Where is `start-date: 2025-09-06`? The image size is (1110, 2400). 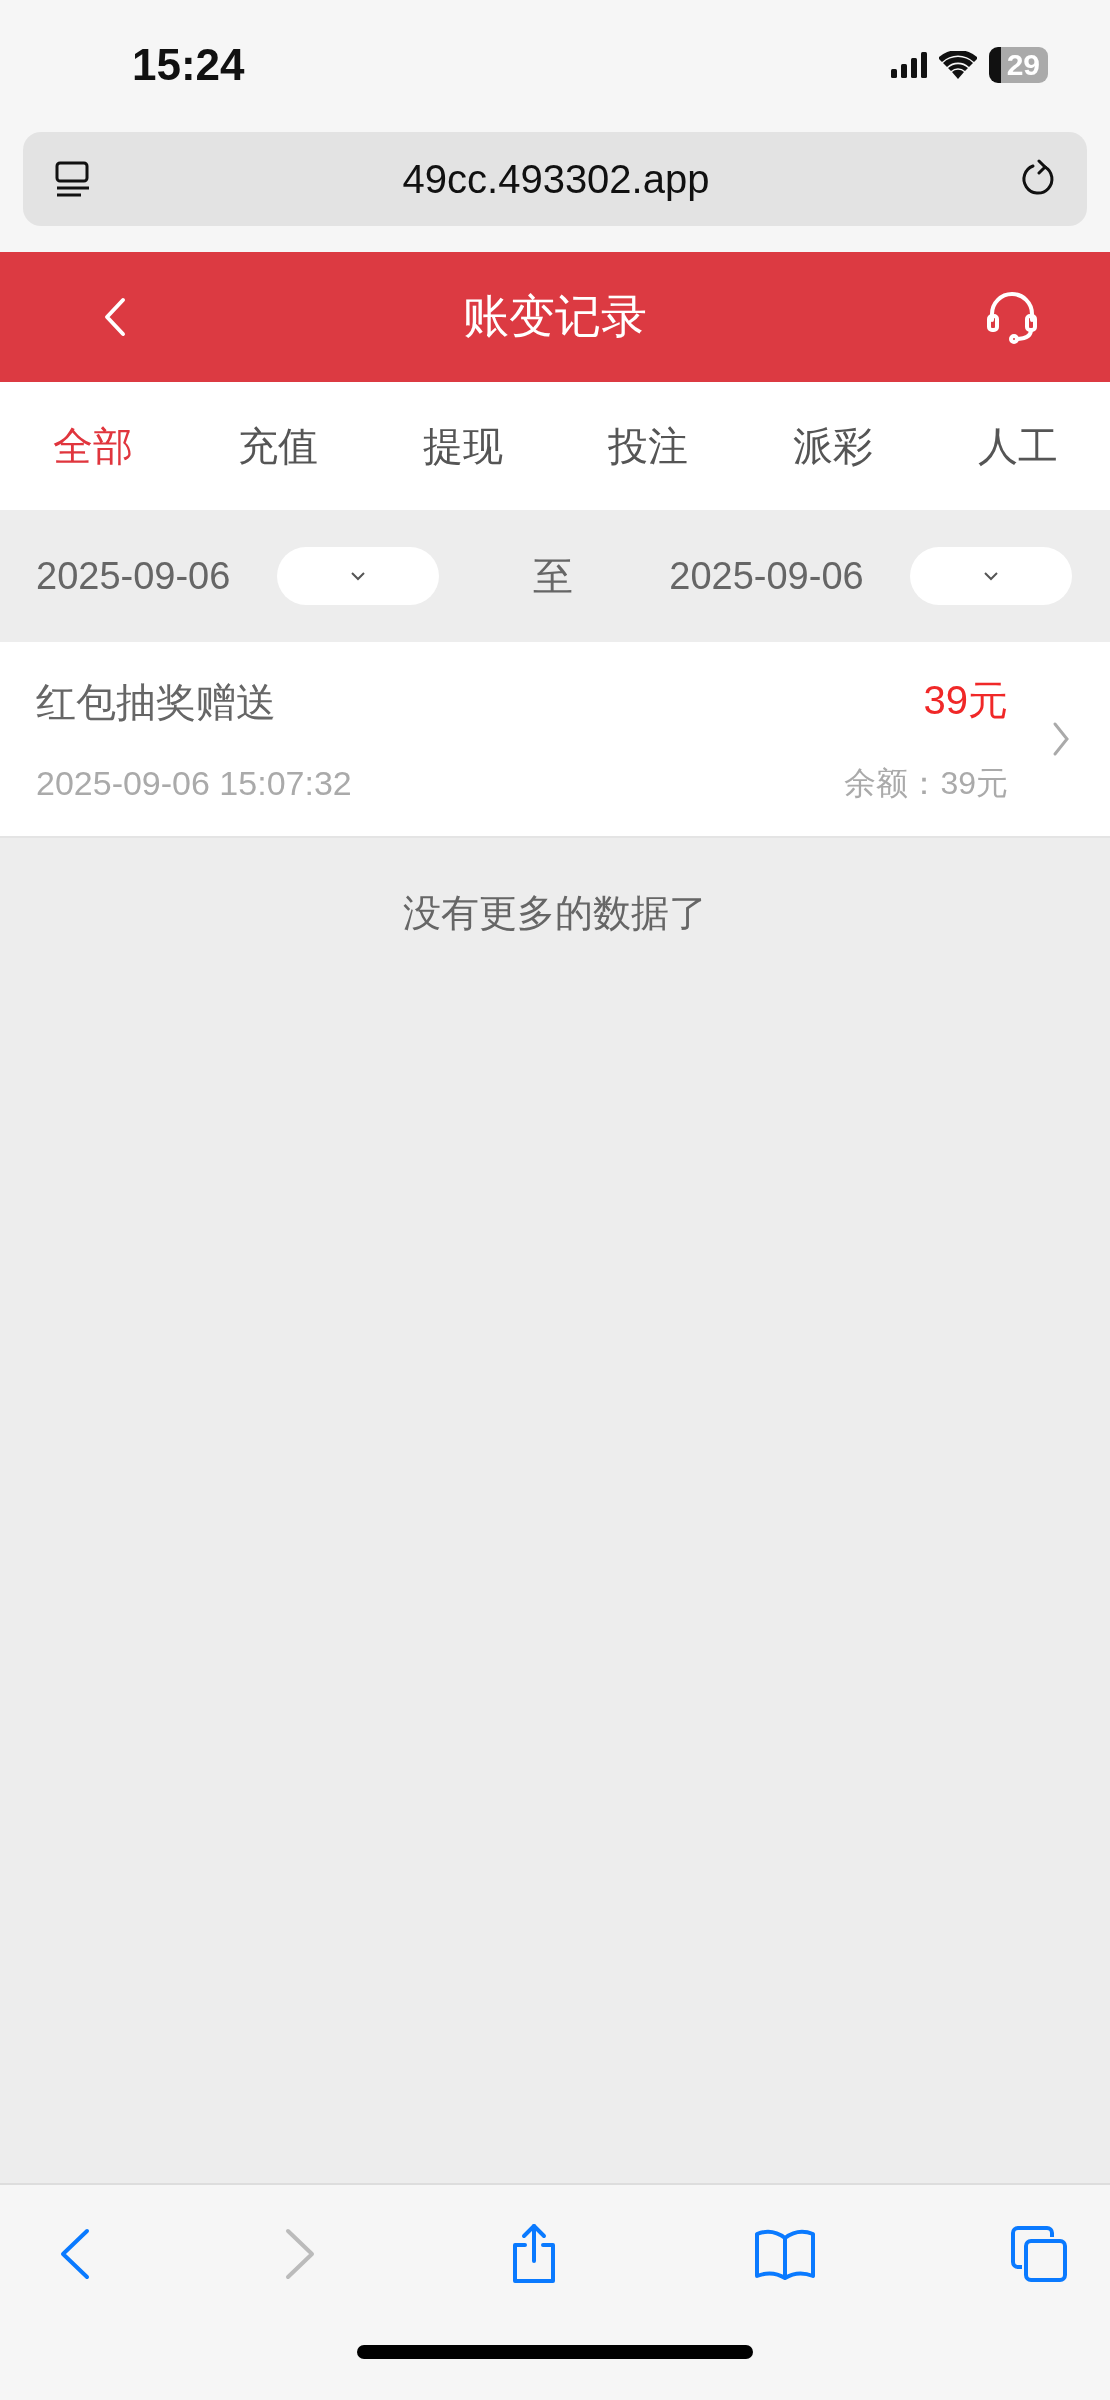 start-date: 2025-09-06 is located at coordinates (133, 576).